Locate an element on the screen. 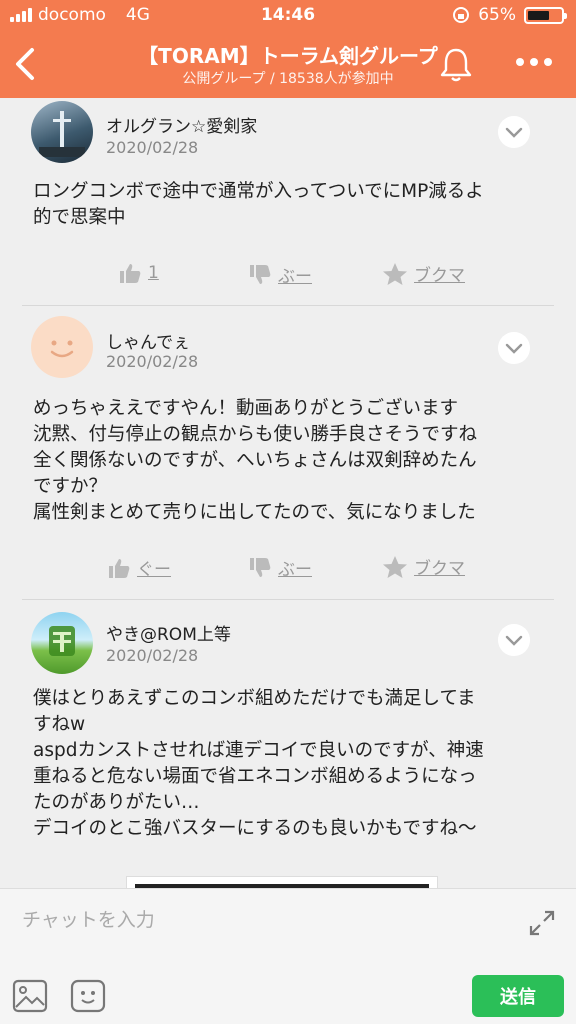 Image resolution: width=576 pixels, height=1024 pixels. post-line: 全く関係ないのですが、へいちょさんは双剣辞めたん is located at coordinates (255, 460).